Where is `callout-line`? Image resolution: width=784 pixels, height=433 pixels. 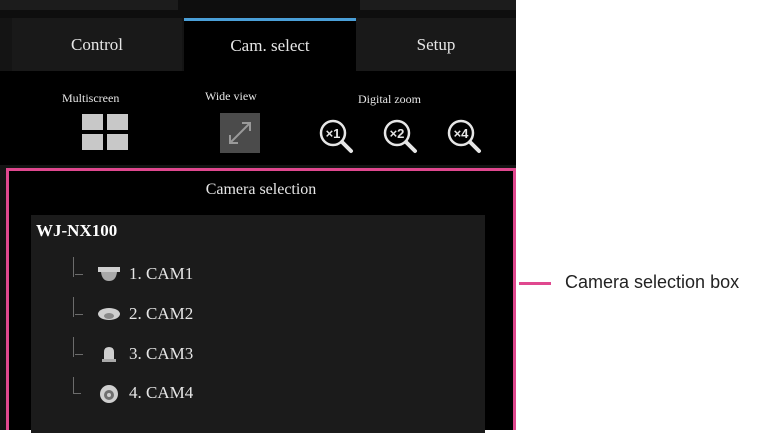
callout-line is located at coordinates (535, 283).